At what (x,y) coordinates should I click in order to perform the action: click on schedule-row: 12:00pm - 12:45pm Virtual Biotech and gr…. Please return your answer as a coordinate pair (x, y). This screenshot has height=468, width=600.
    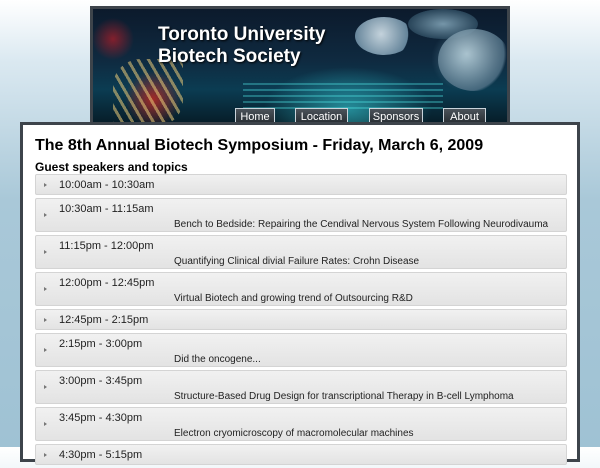
    Looking at the image, I should click on (301, 289).